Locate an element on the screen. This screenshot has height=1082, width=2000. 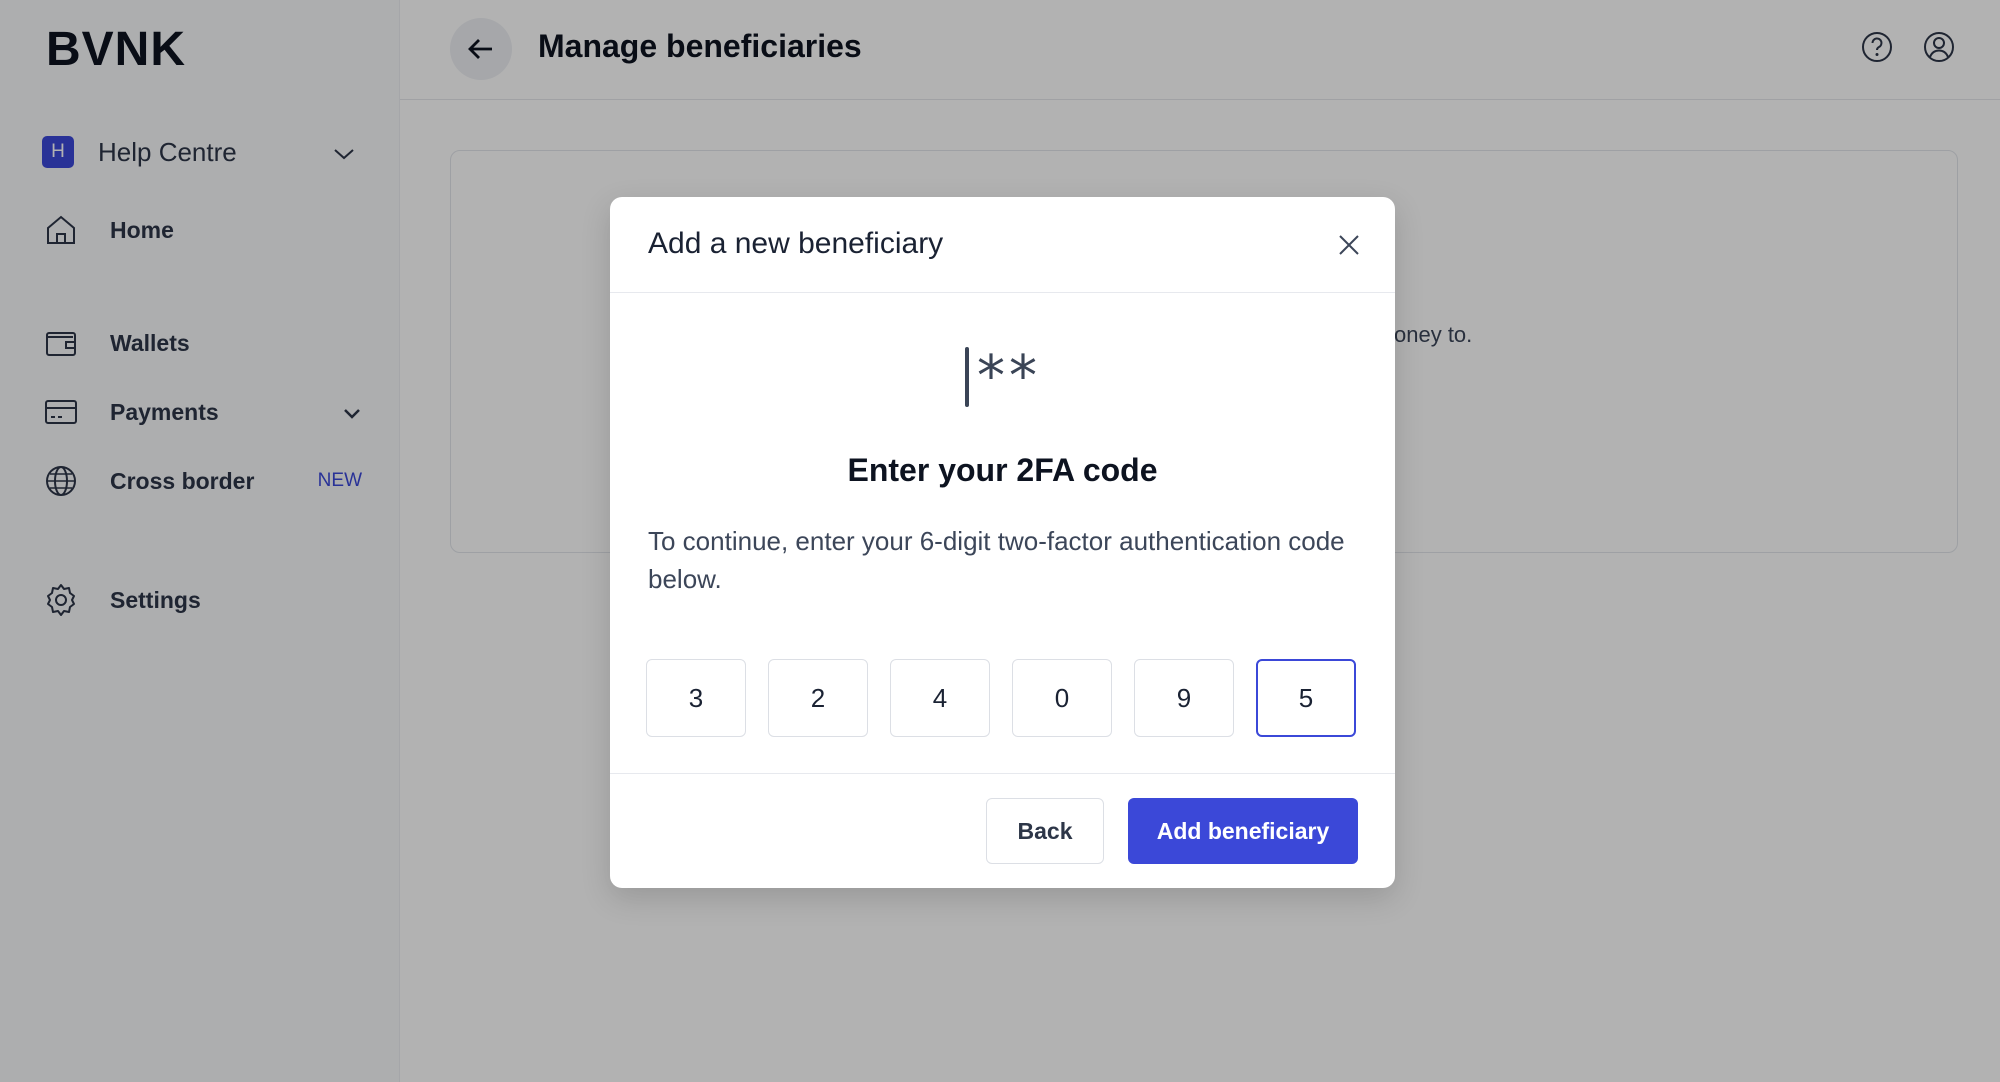
modal-title: Add a new beneficiary is located at coordinates (796, 243).